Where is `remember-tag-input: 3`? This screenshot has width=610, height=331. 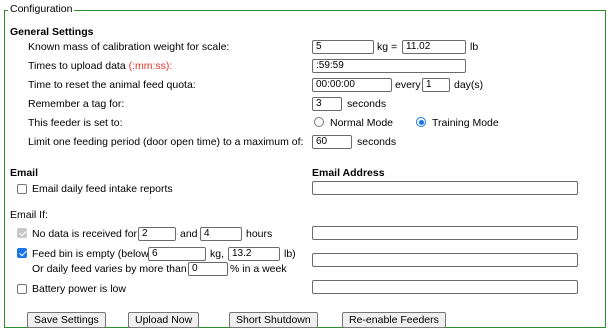
remember-tag-input: 3 is located at coordinates (327, 104).